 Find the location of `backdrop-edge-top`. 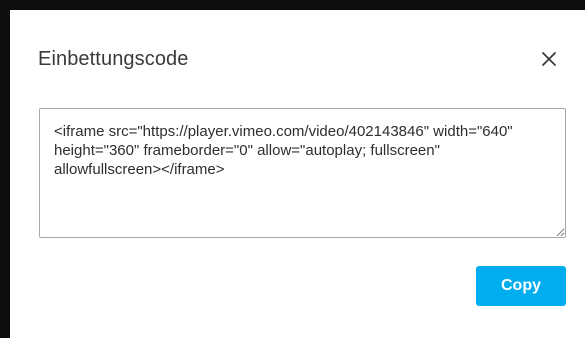

backdrop-edge-top is located at coordinates (292, 5).